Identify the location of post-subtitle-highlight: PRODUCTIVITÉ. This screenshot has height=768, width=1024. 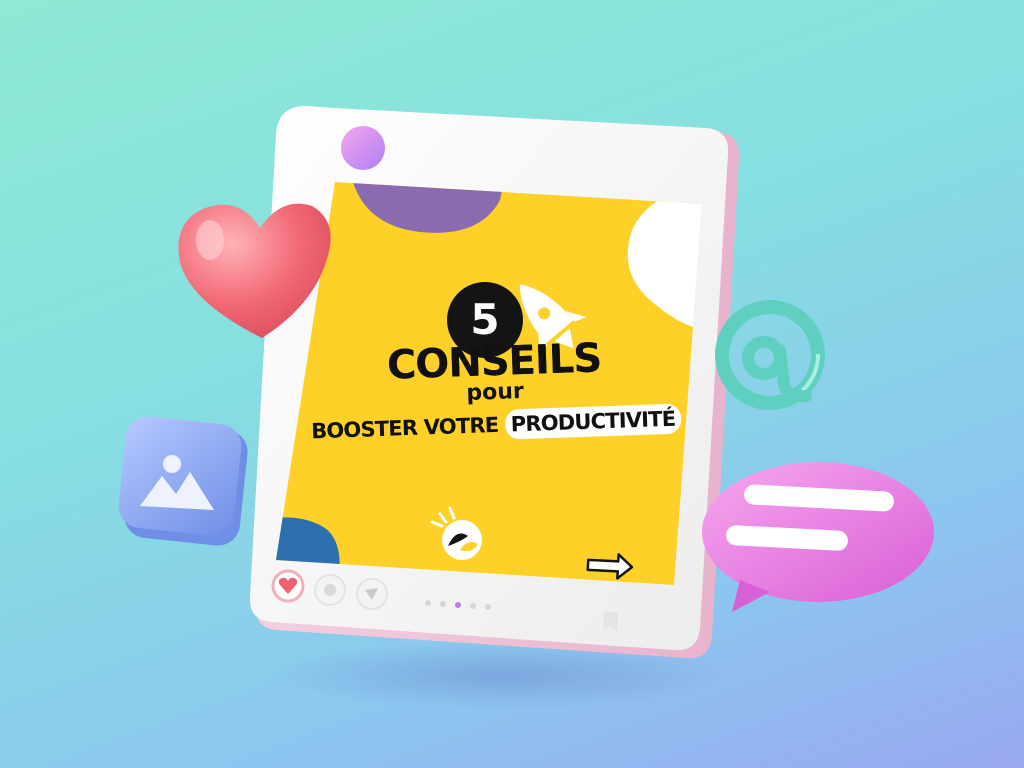
(593, 421).